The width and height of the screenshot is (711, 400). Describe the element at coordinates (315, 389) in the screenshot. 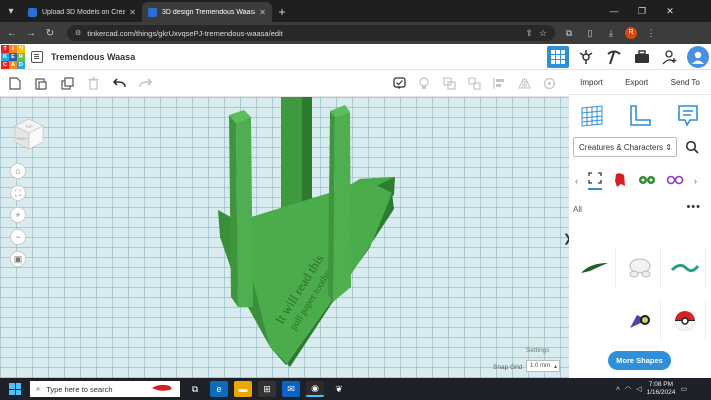

I see `chrome-icon: ◉` at that location.